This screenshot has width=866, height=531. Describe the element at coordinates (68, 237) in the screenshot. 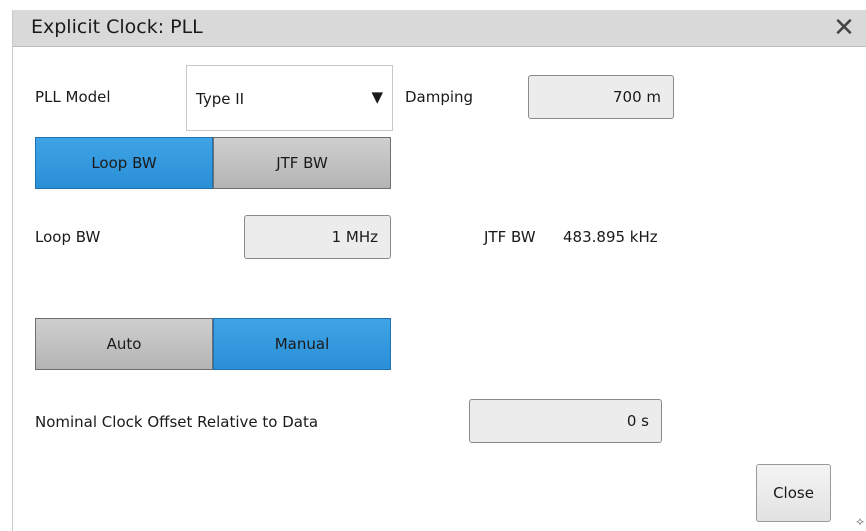

I see `loop-bw-label: Loop BW` at that location.